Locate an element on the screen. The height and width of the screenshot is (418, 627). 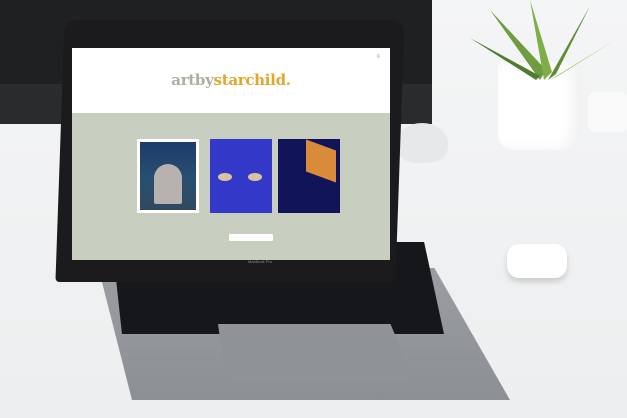
brand-part-2: starchild. is located at coordinates (252, 80).